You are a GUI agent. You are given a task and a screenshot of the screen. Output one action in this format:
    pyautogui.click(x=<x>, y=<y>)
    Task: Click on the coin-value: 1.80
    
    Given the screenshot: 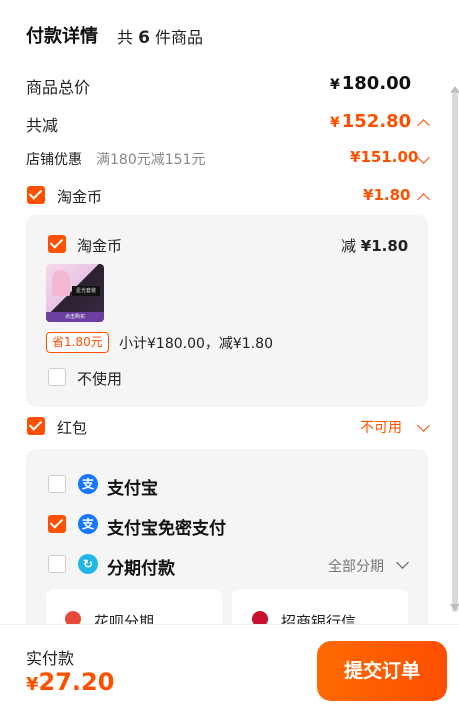 What is the action you would take?
    pyautogui.click(x=392, y=195)
    